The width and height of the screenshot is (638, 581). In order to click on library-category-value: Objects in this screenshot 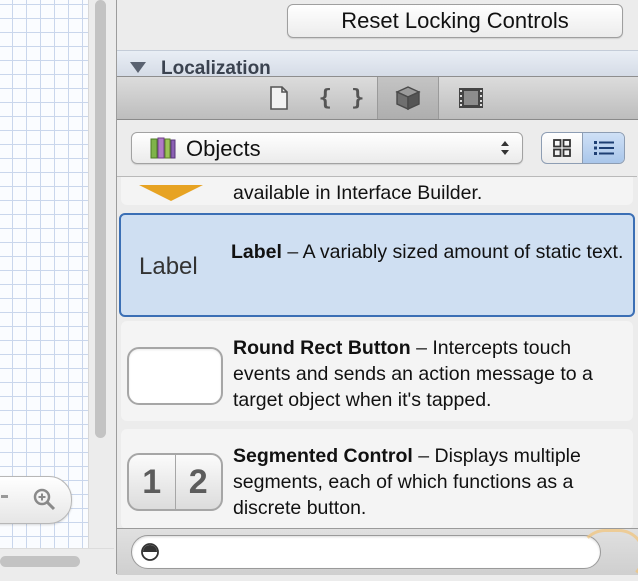, I will do `click(223, 148)`.